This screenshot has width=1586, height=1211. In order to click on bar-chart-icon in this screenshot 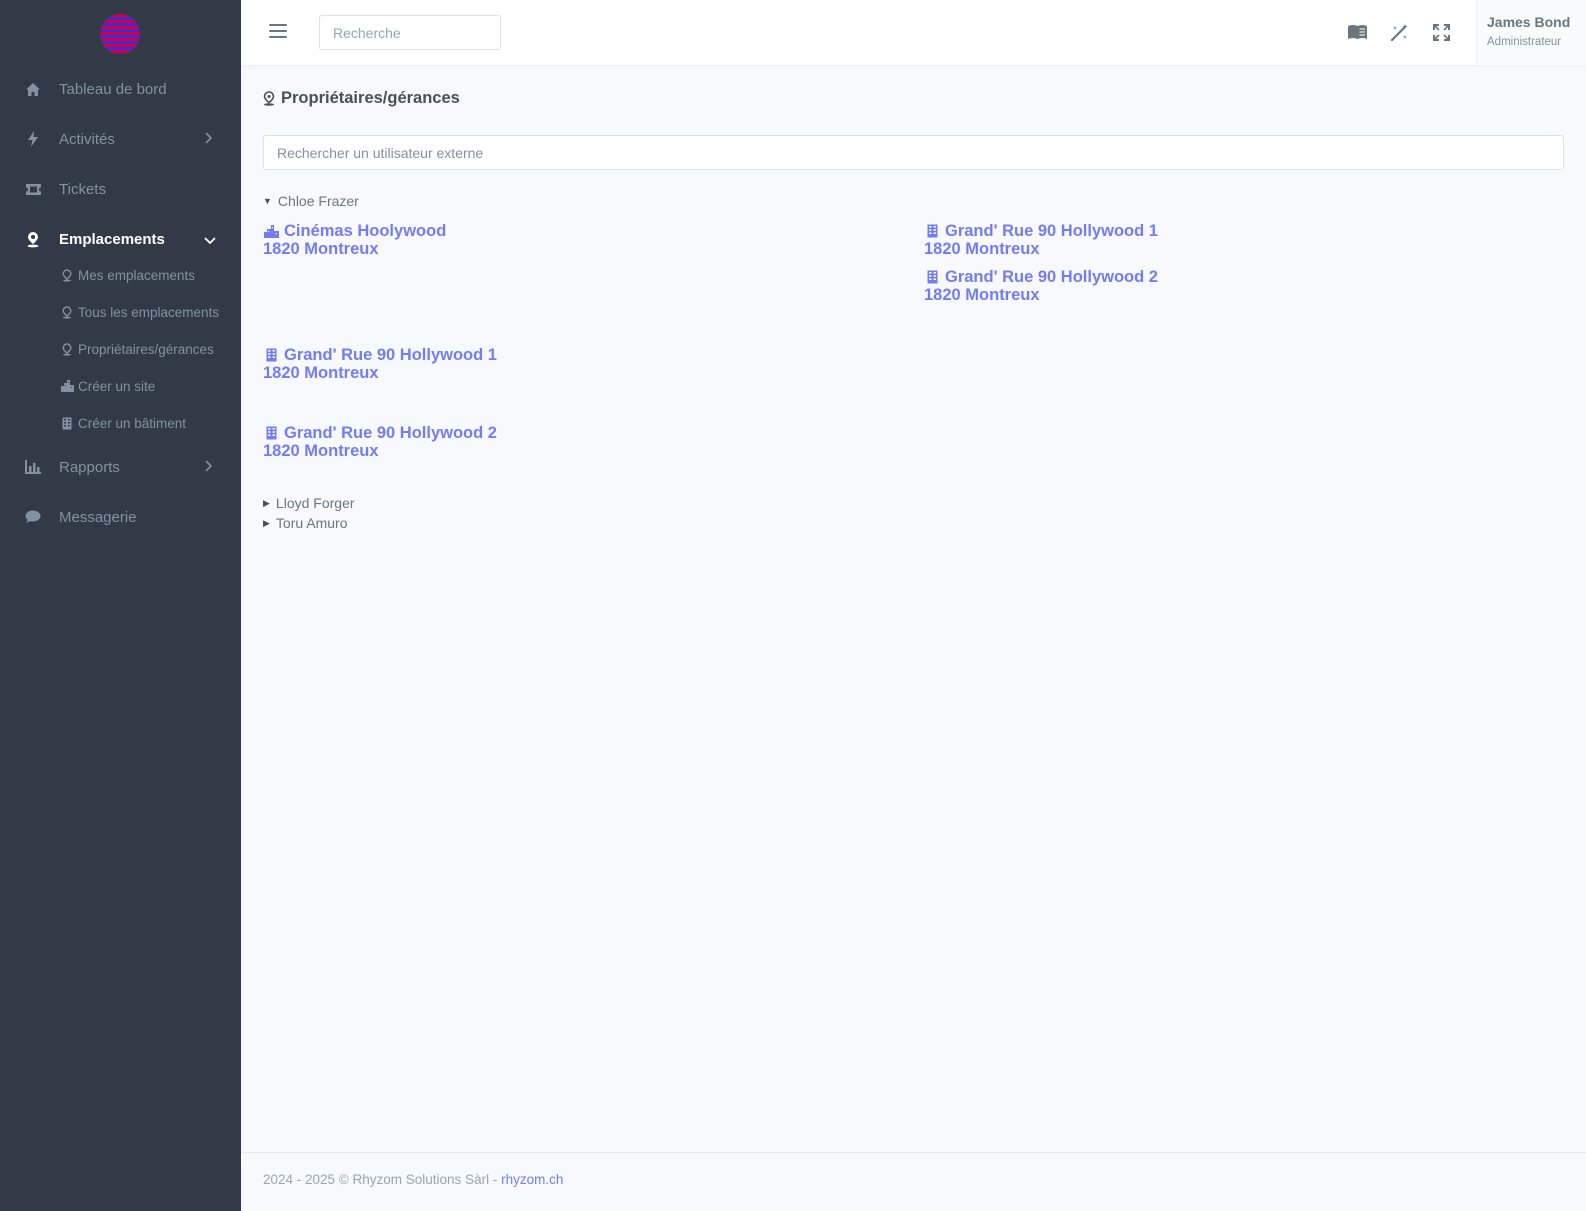, I will do `click(33, 467)`.